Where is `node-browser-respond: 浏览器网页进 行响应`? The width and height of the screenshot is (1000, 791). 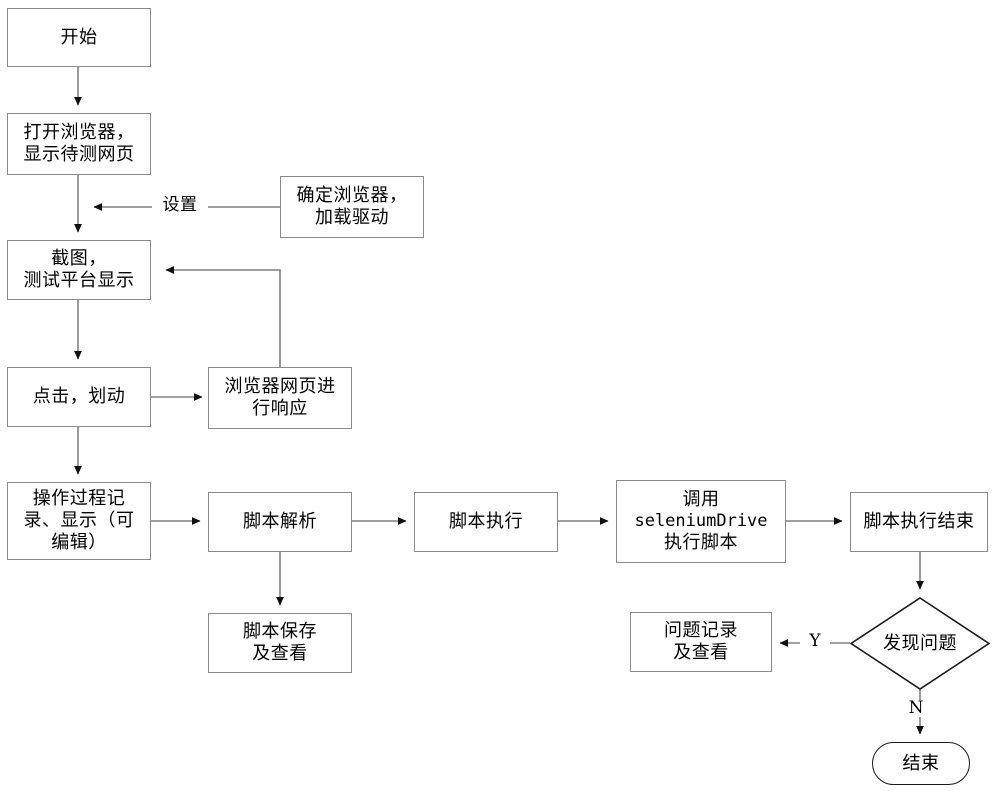
node-browser-respond: 浏览器网页进 行响应 is located at coordinates (280, 398).